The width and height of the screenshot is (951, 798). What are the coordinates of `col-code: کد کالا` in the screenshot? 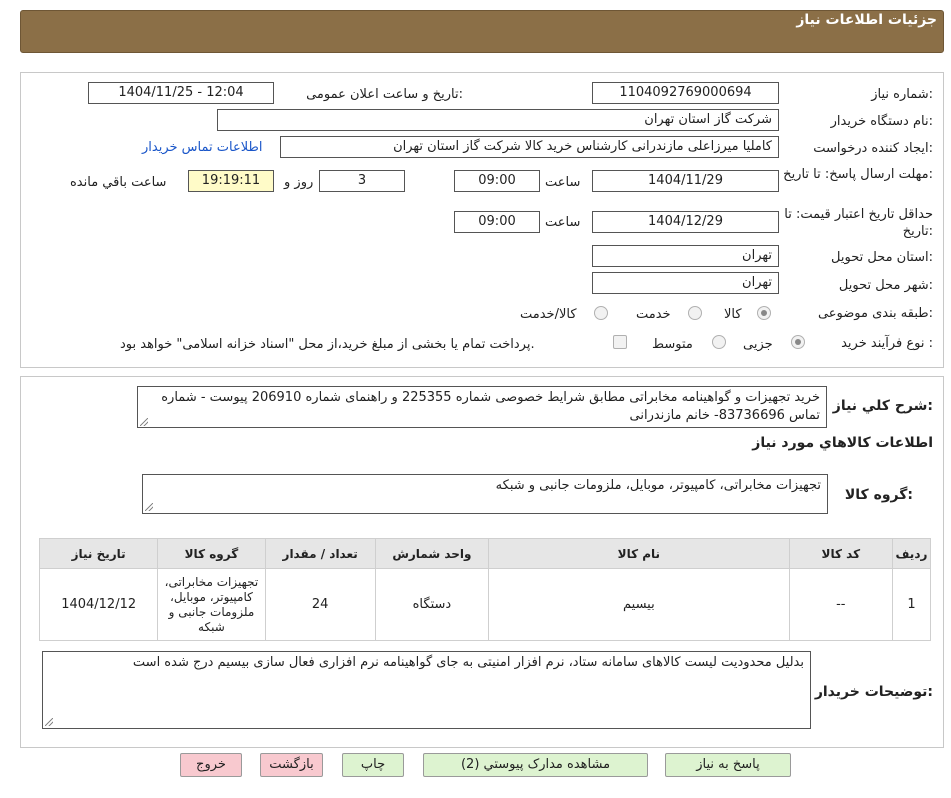 It's located at (840, 553).